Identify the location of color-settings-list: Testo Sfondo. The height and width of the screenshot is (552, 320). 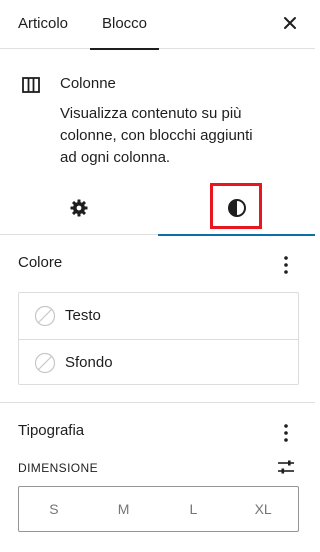
(158, 338).